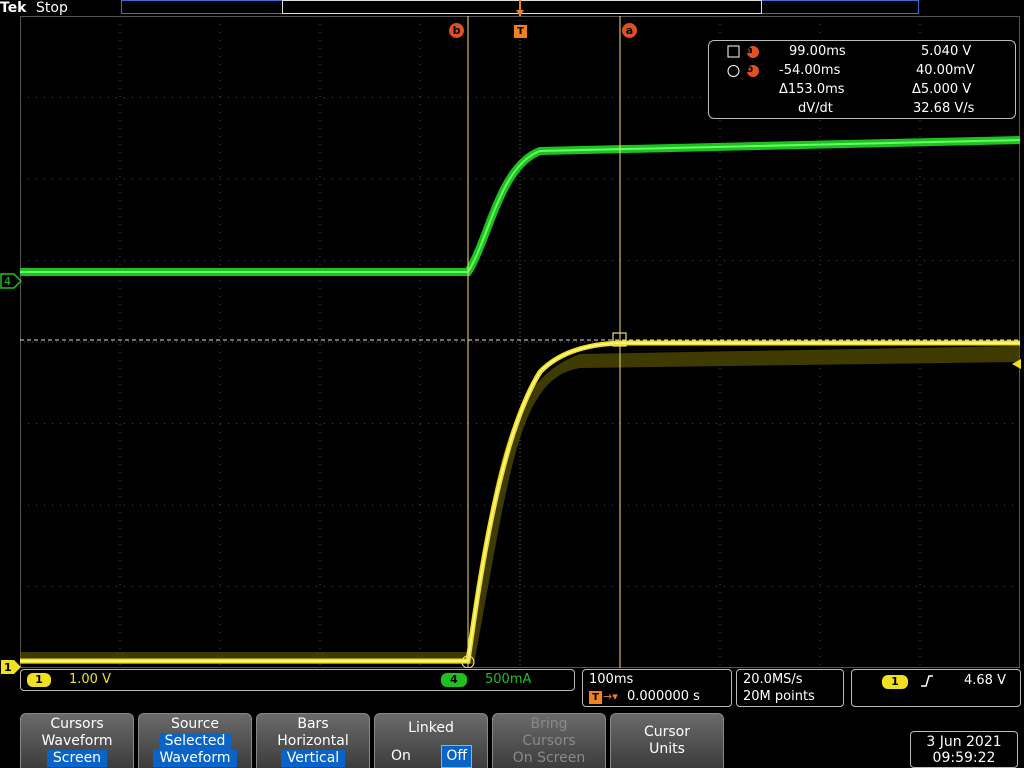 This screenshot has height=768, width=1024. What do you see at coordinates (13, 8) in the screenshot?
I see `brand-logo: Tek` at bounding box center [13, 8].